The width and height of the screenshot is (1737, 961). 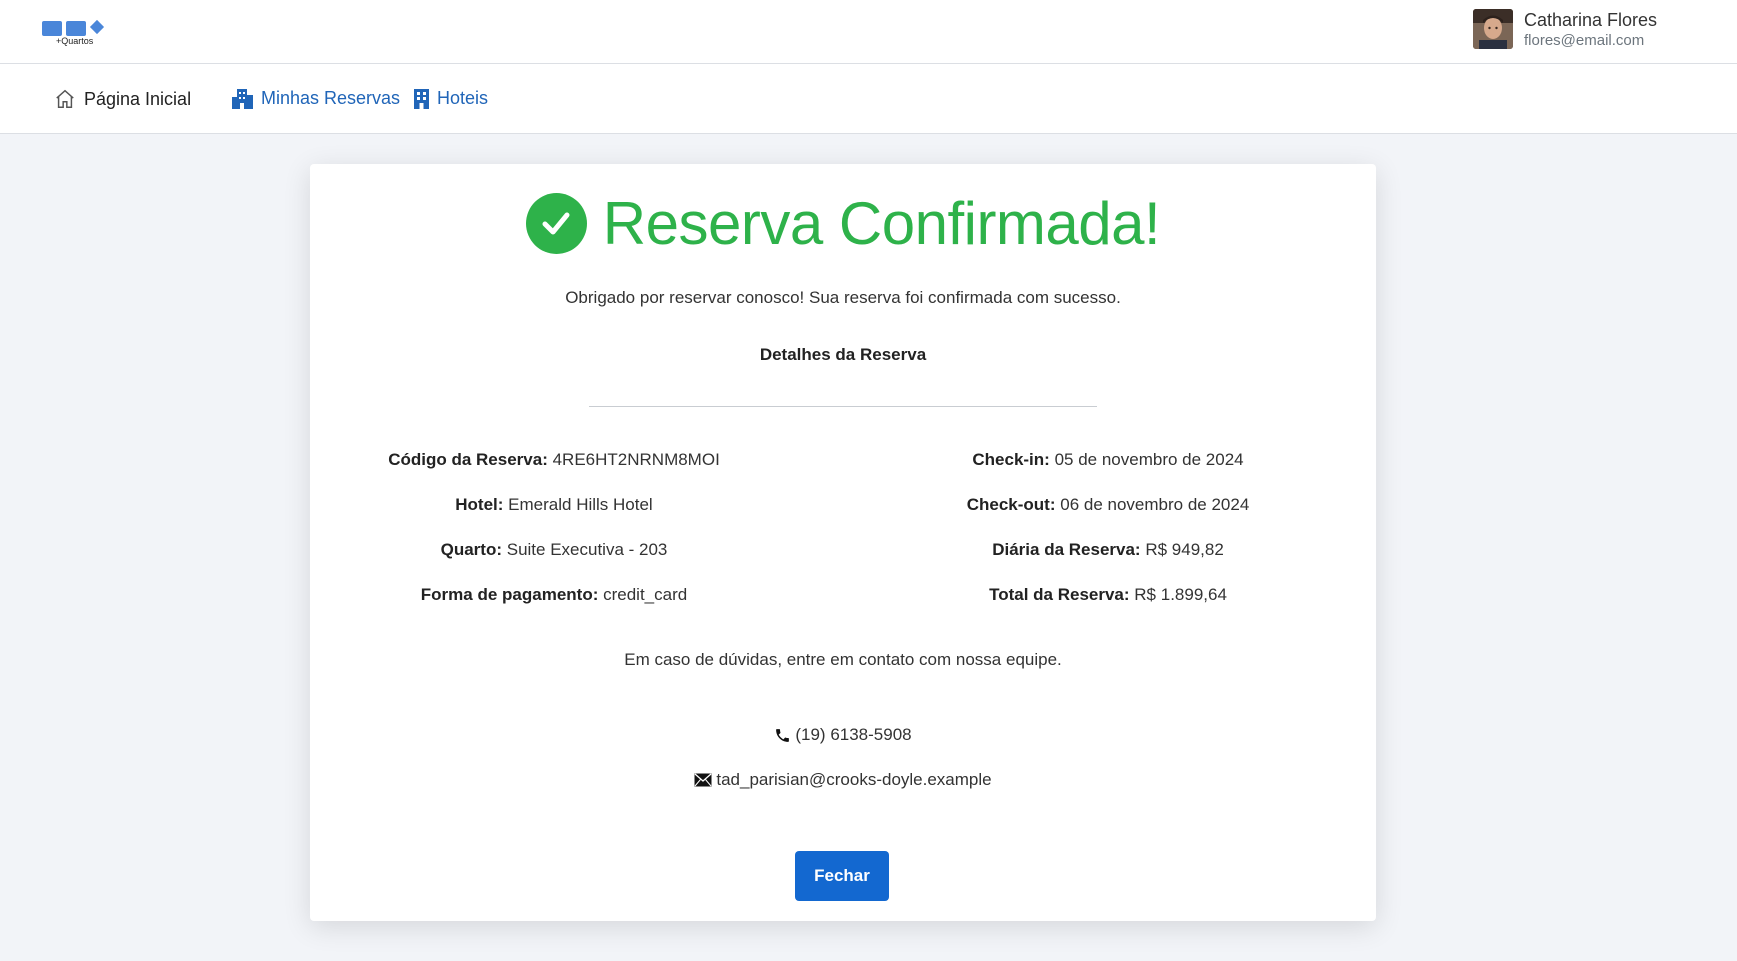 What do you see at coordinates (554, 562) in the screenshot?
I see `detail-row-room: Quarto: Suite Executiva - 203` at bounding box center [554, 562].